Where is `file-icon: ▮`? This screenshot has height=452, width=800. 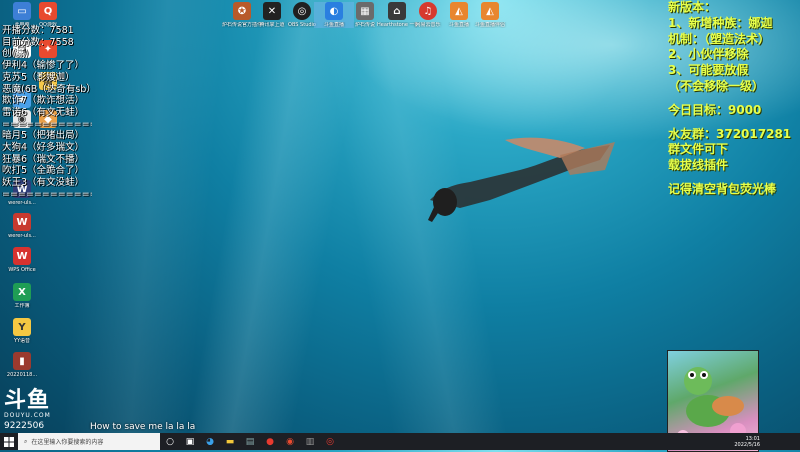 file-icon: ▮ is located at coordinates (22, 361).